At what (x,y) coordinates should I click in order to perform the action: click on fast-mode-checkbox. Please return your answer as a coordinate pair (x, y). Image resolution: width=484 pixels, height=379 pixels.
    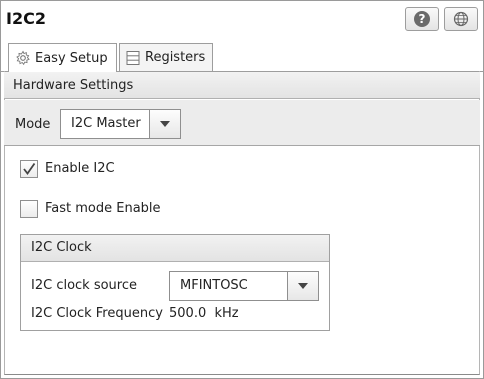
    Looking at the image, I should click on (29, 209).